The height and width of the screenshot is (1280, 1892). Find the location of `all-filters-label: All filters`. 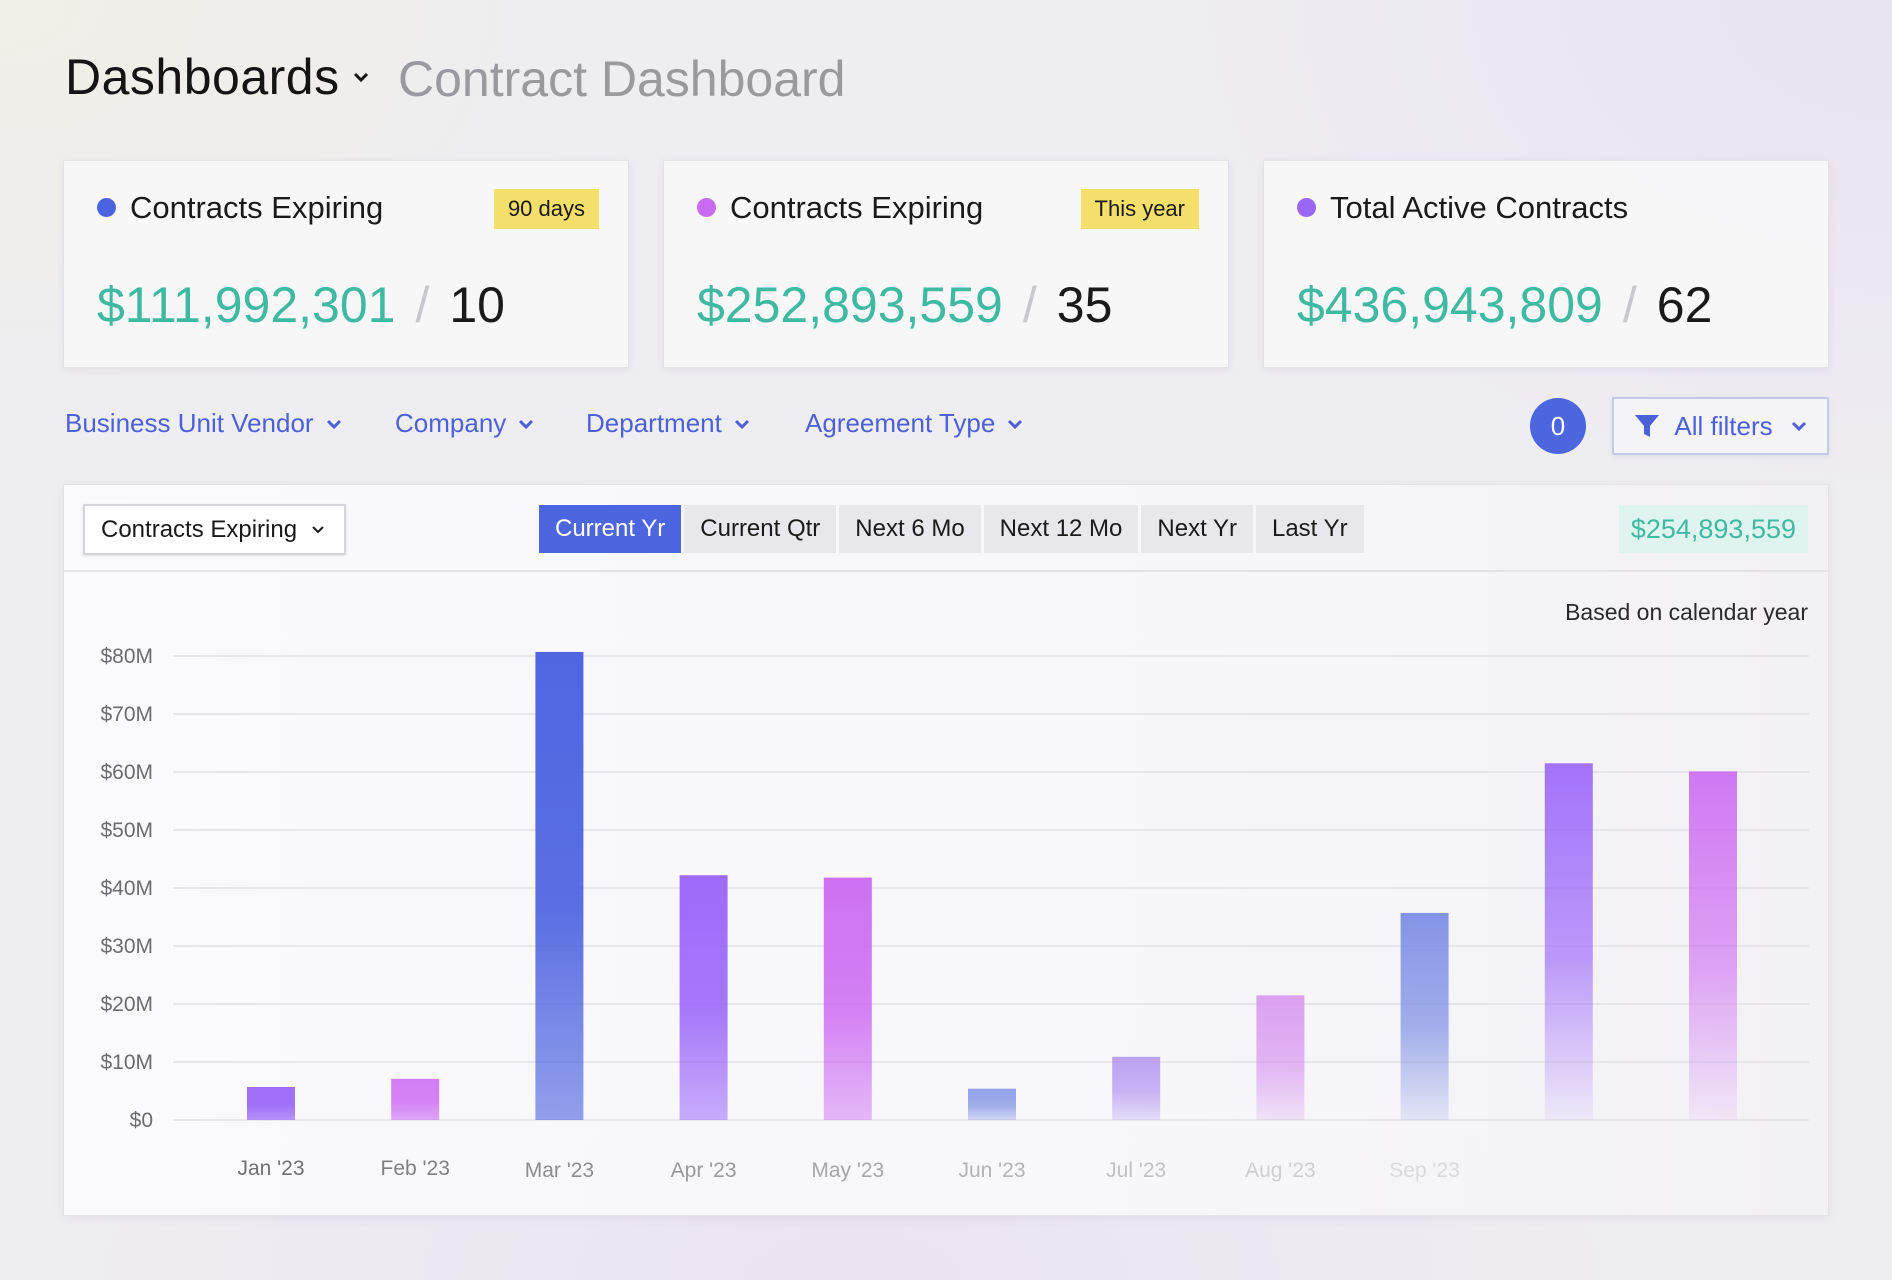

all-filters-label: All filters is located at coordinates (1723, 425).